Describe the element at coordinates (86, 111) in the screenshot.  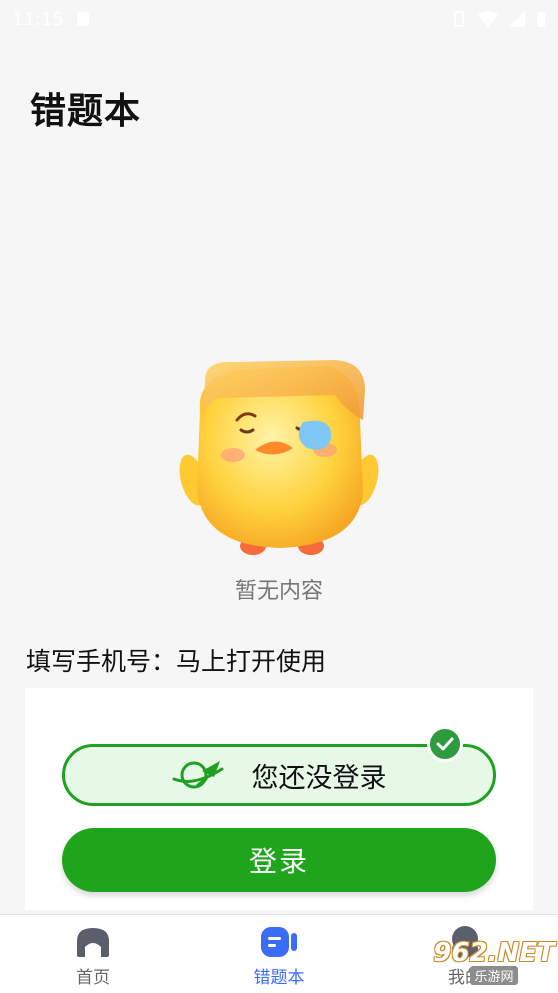
I see `page-title: 错题本` at that location.